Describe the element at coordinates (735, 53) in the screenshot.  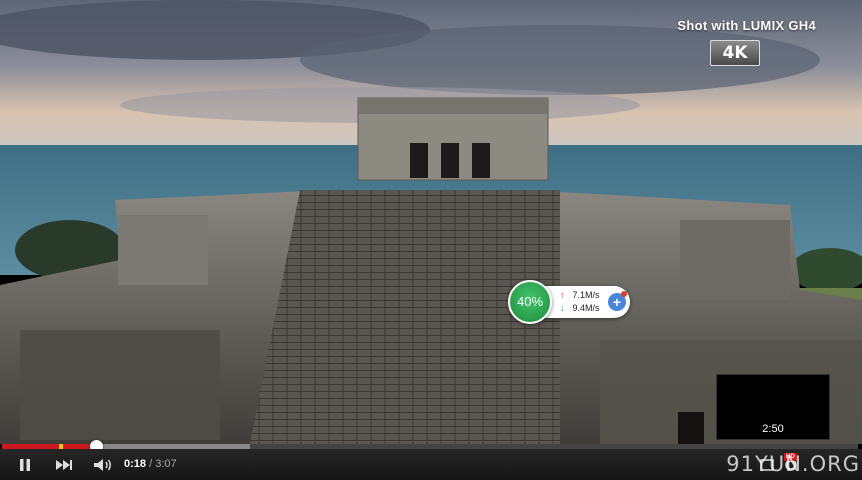
I see `resolution-badge: 4K` at that location.